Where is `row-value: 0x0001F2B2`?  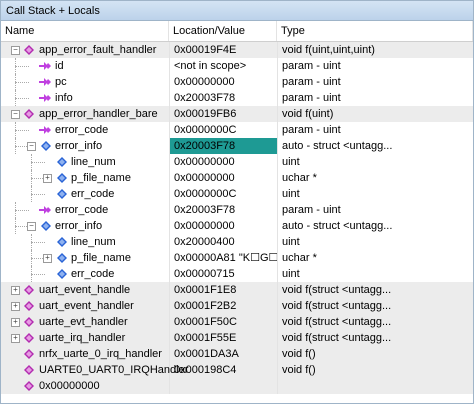
row-value: 0x0001F2B2 is located at coordinates (223, 306).